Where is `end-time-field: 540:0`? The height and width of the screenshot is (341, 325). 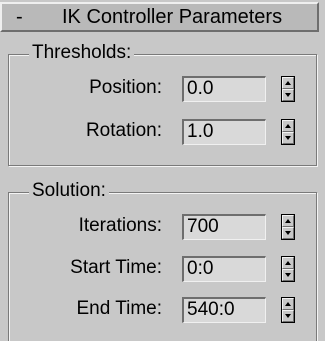
end-time-field: 540:0 is located at coordinates (224, 310).